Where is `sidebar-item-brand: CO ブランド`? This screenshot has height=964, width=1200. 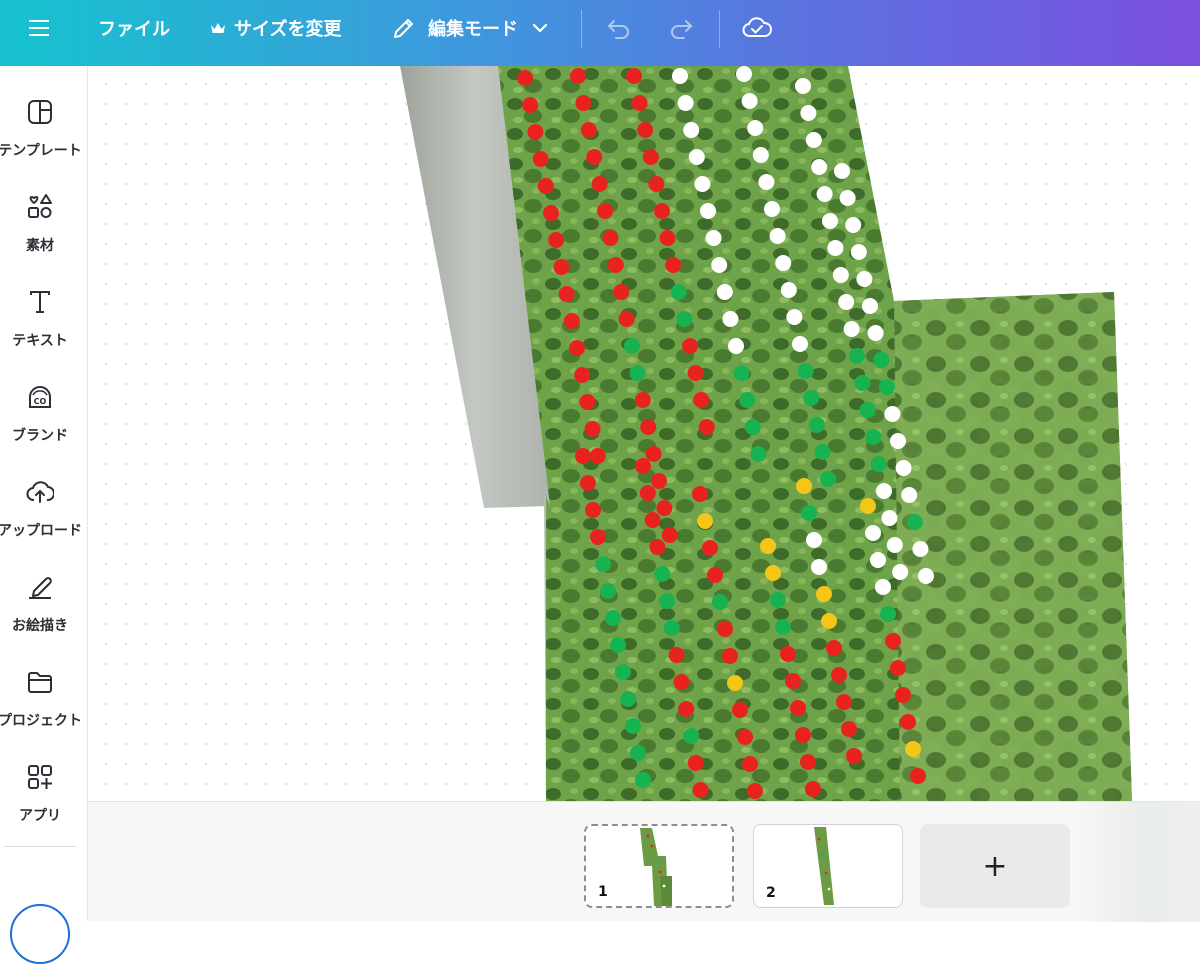
sidebar-item-brand: CO ブランド is located at coordinates (44, 428).